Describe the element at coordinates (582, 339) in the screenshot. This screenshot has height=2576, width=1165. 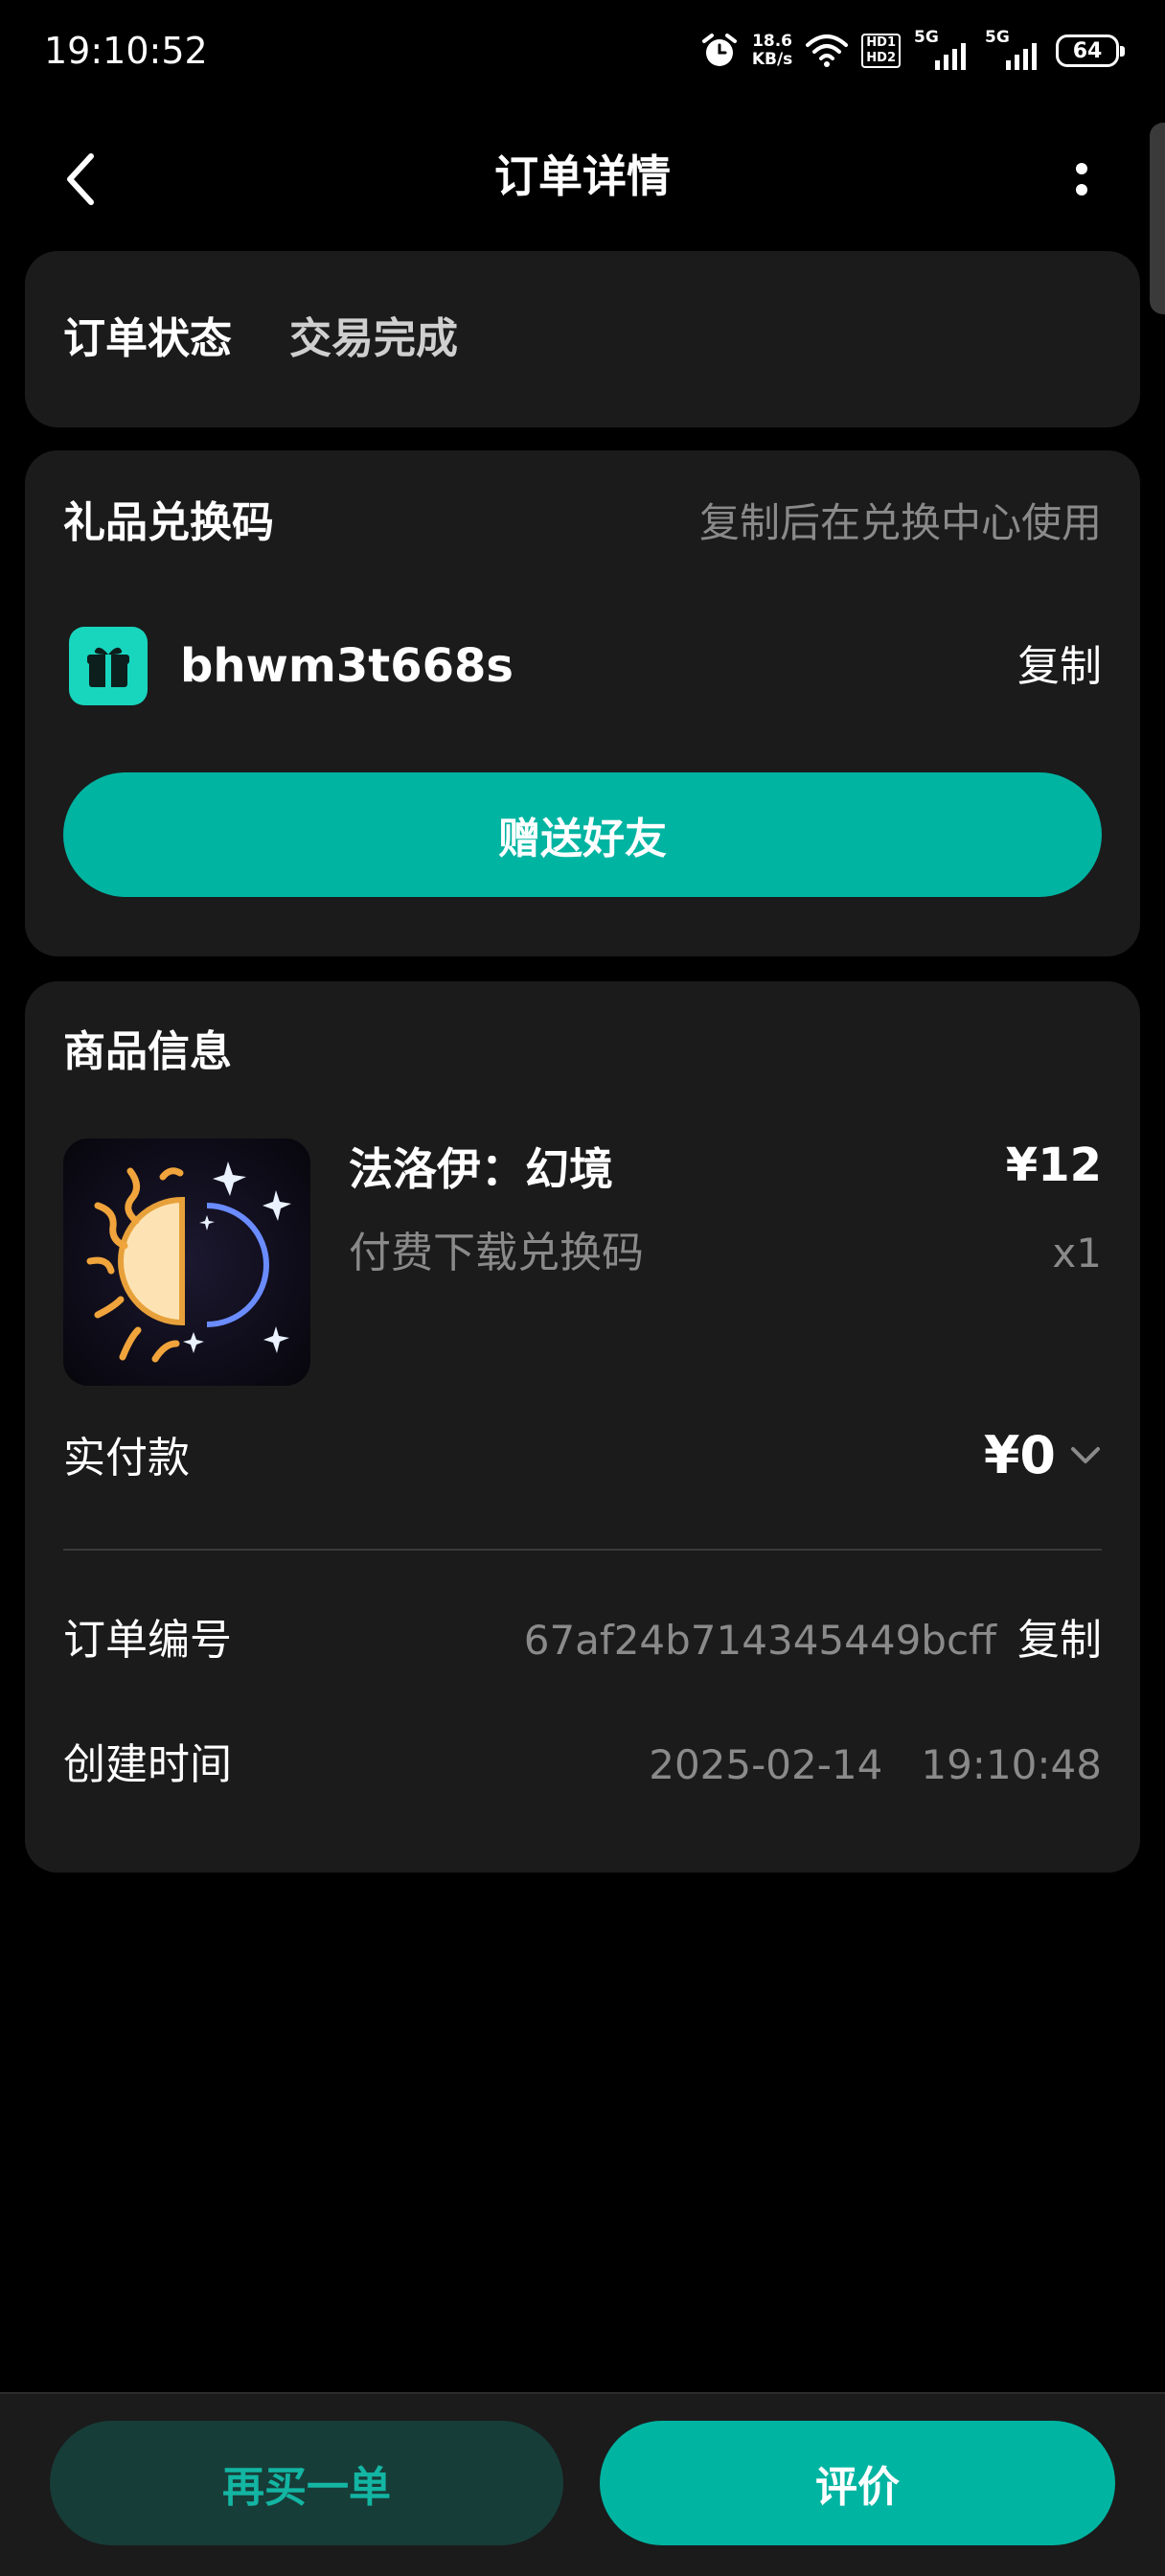
I see `order-status-card: 订单状态 交易完成` at that location.